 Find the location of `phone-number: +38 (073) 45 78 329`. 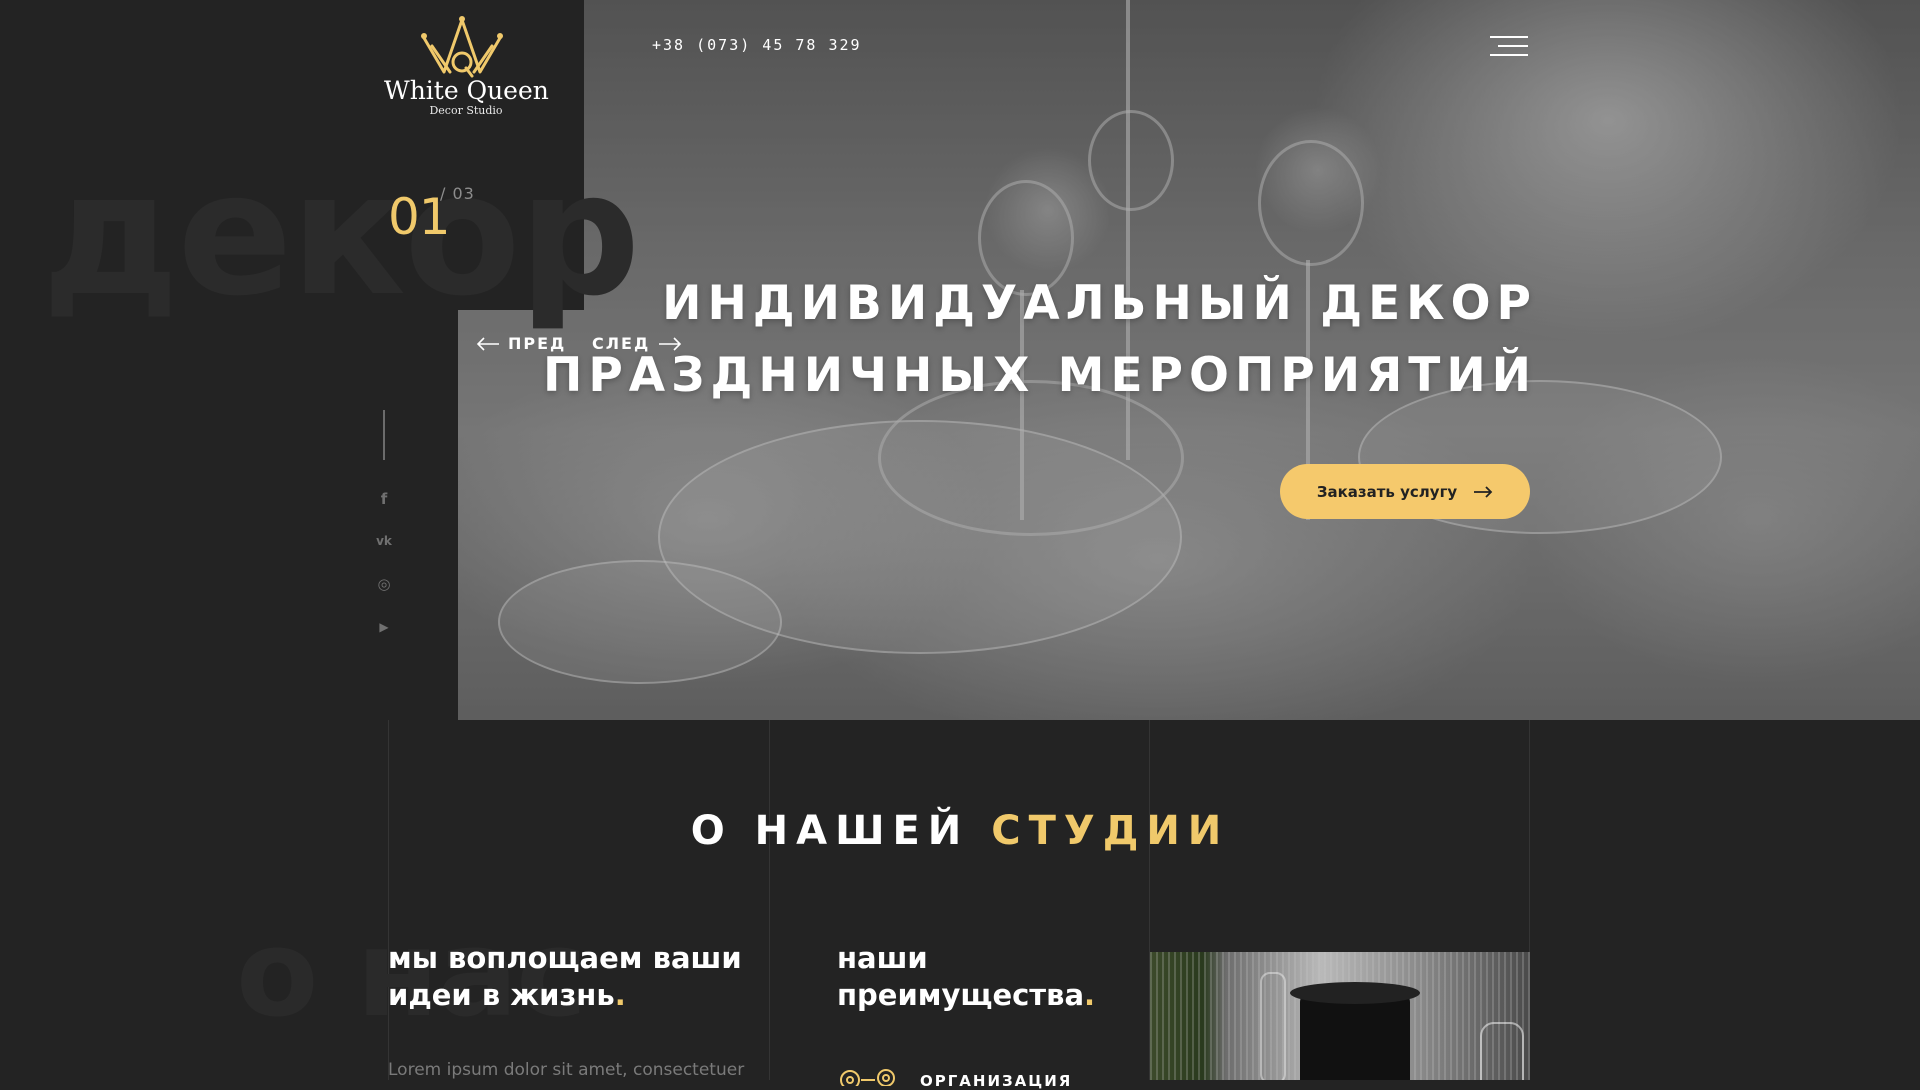

phone-number: +38 (073) 45 78 329 is located at coordinates (757, 45).